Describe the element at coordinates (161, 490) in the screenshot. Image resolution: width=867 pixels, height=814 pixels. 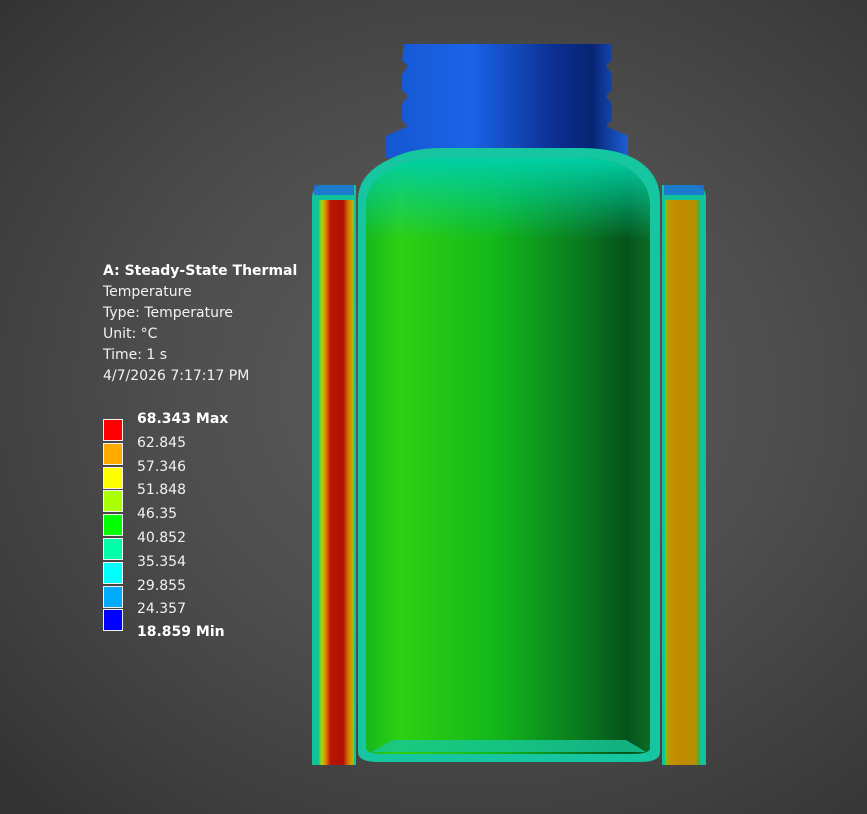
I see `scale-tick-label: 51.848` at that location.